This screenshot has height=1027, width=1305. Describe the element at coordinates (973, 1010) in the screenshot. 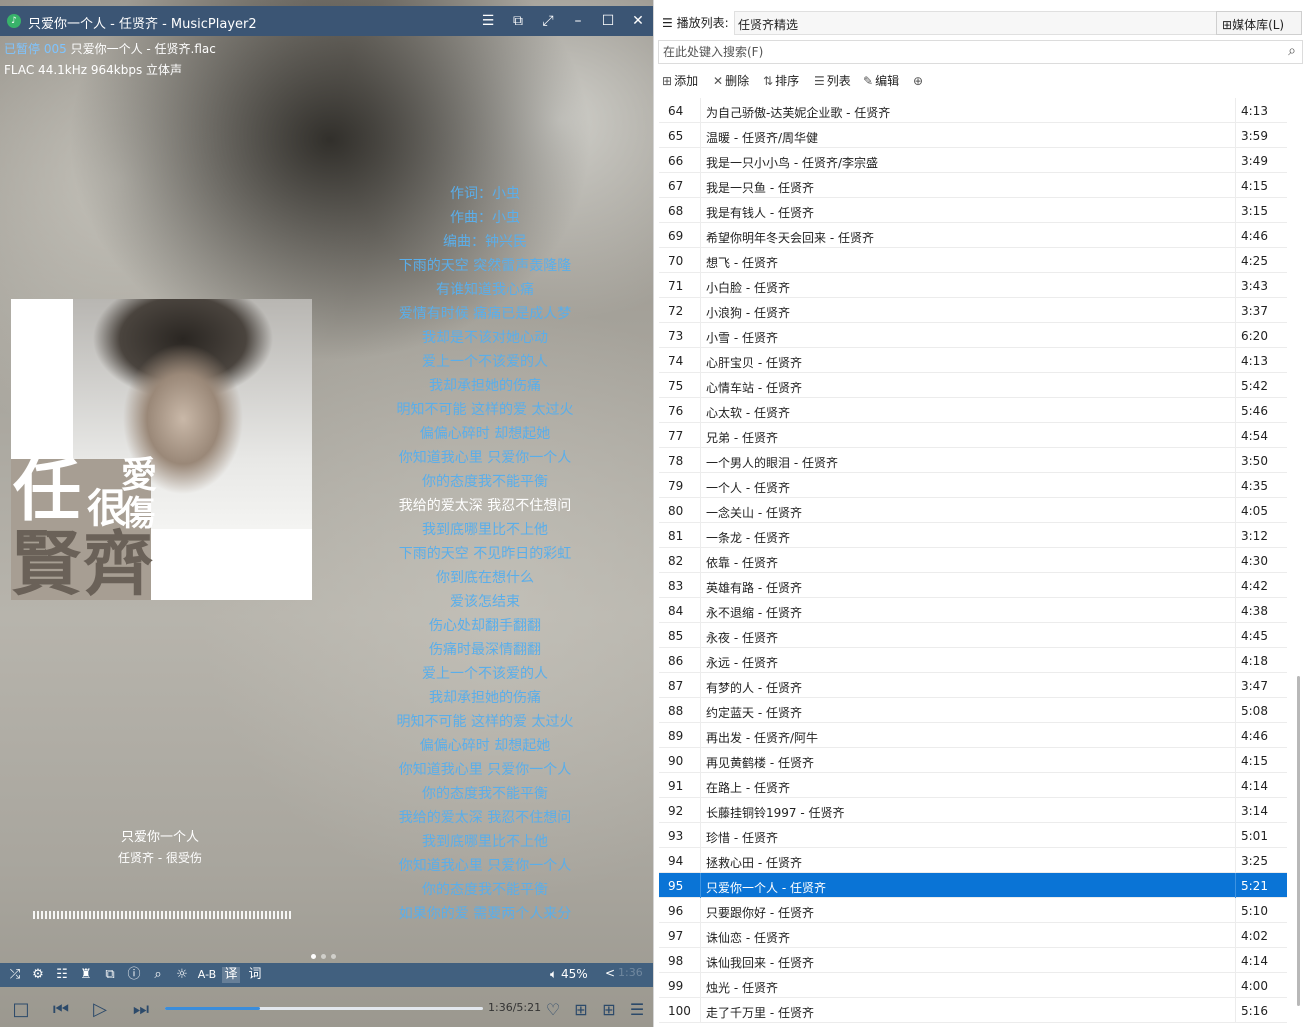

I see `table-row: 100 走了千万里 - 任贤齐 5:16` at that location.